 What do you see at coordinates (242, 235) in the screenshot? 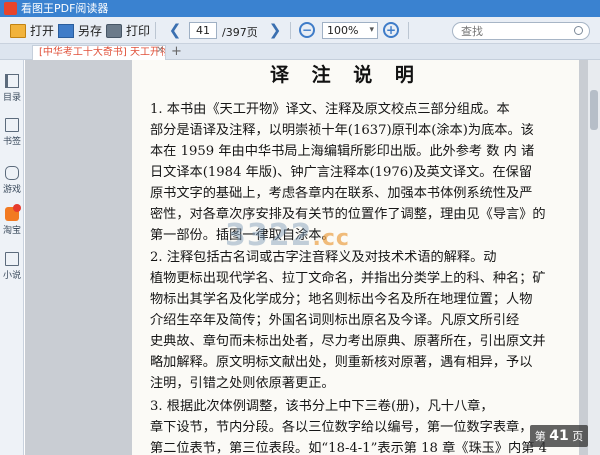
I see `text-line: 第一部份。插图一律取自涂本。` at bounding box center [242, 235].